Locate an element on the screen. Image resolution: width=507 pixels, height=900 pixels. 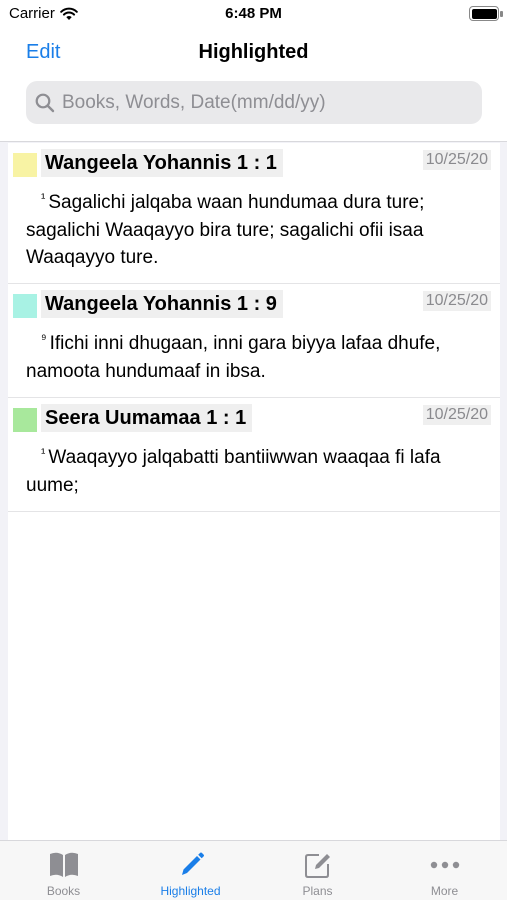
tab-more: More is located at coordinates (444, 870).